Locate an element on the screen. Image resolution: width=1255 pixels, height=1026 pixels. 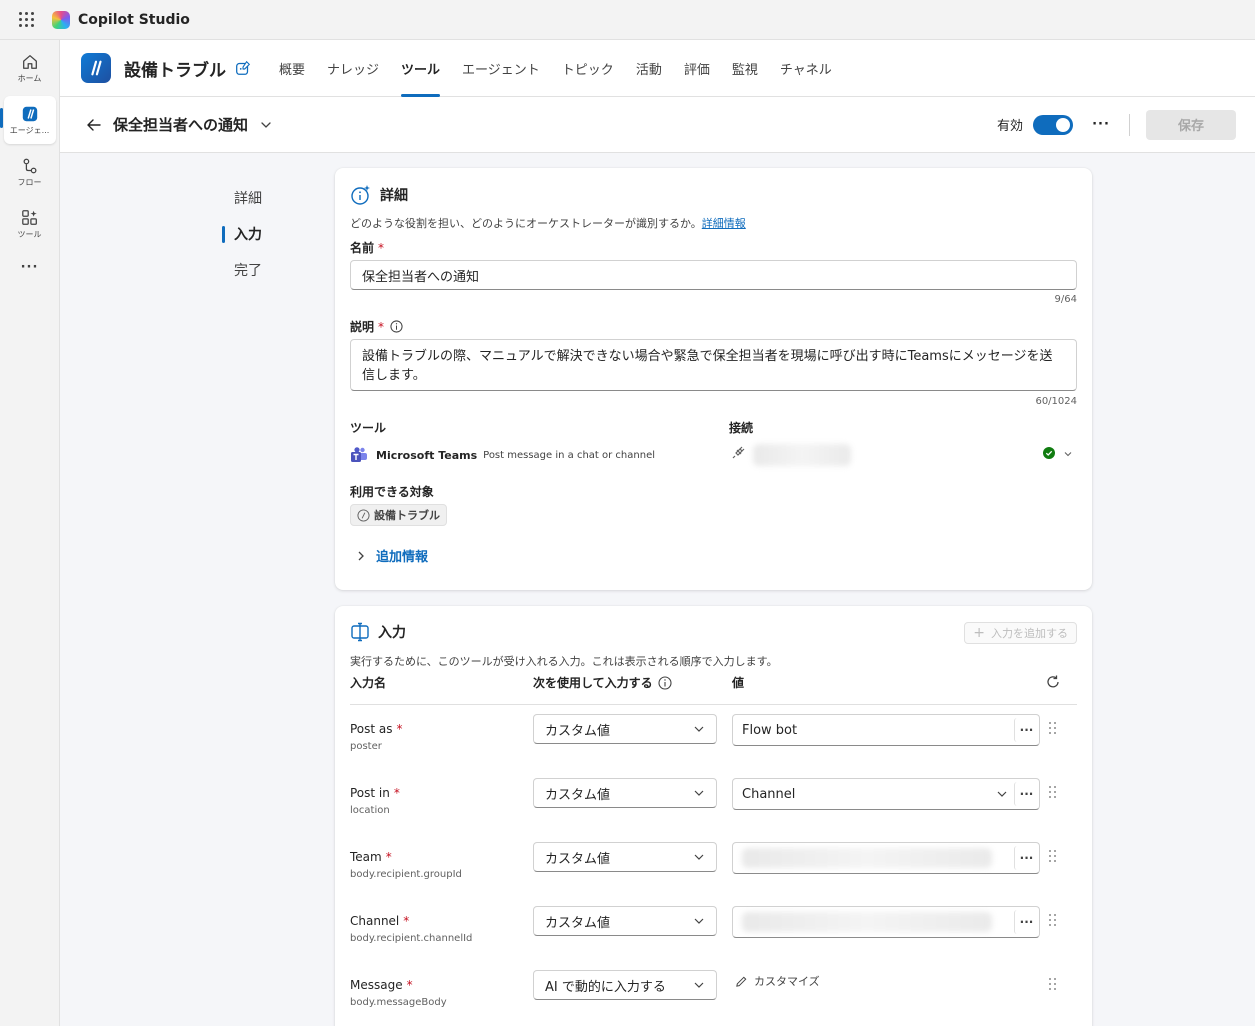
tab-topics: トピック is located at coordinates (588, 68).